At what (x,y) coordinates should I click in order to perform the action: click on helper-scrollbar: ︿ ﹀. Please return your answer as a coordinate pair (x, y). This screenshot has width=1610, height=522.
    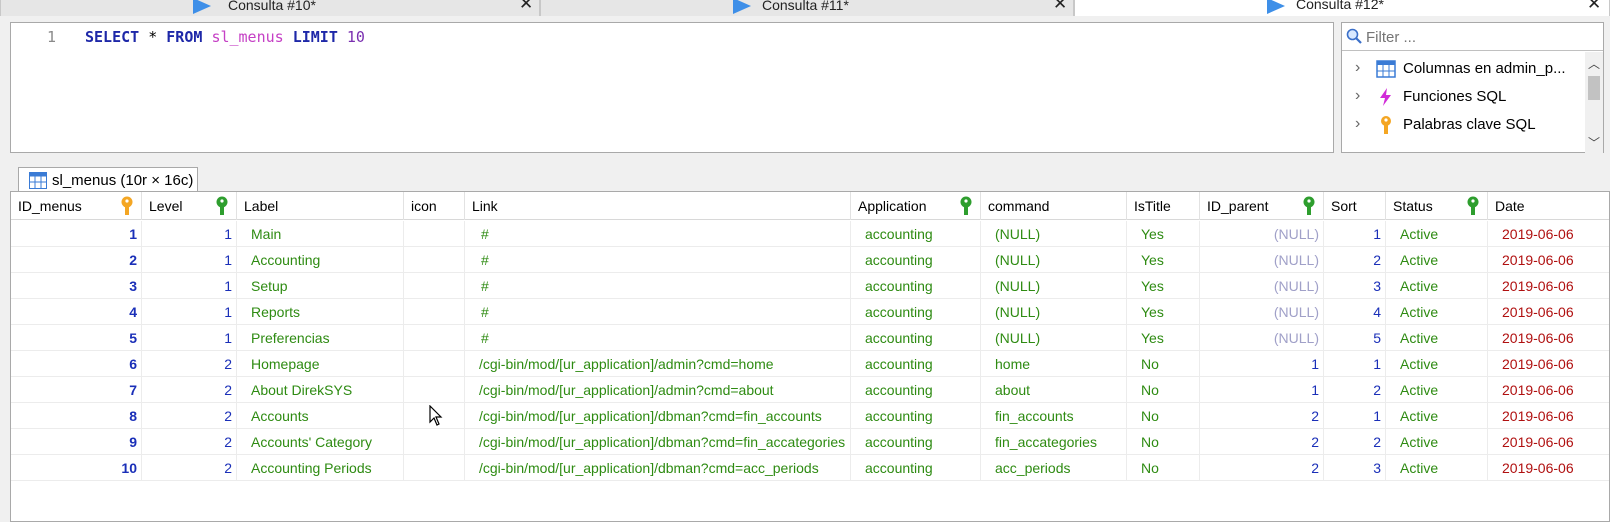
    Looking at the image, I should click on (1594, 102).